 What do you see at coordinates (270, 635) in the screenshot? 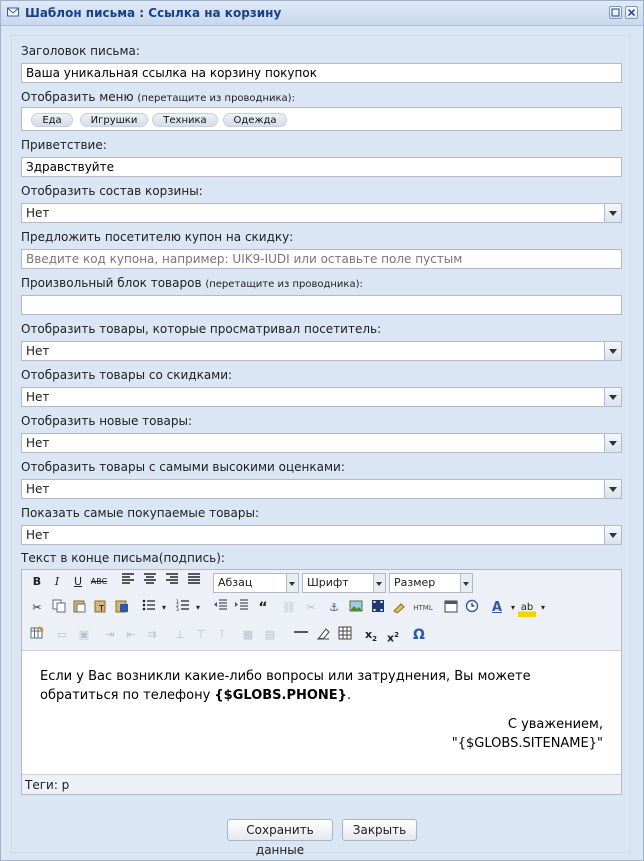
I see `merge-cells-icon: ▤` at bounding box center [270, 635].